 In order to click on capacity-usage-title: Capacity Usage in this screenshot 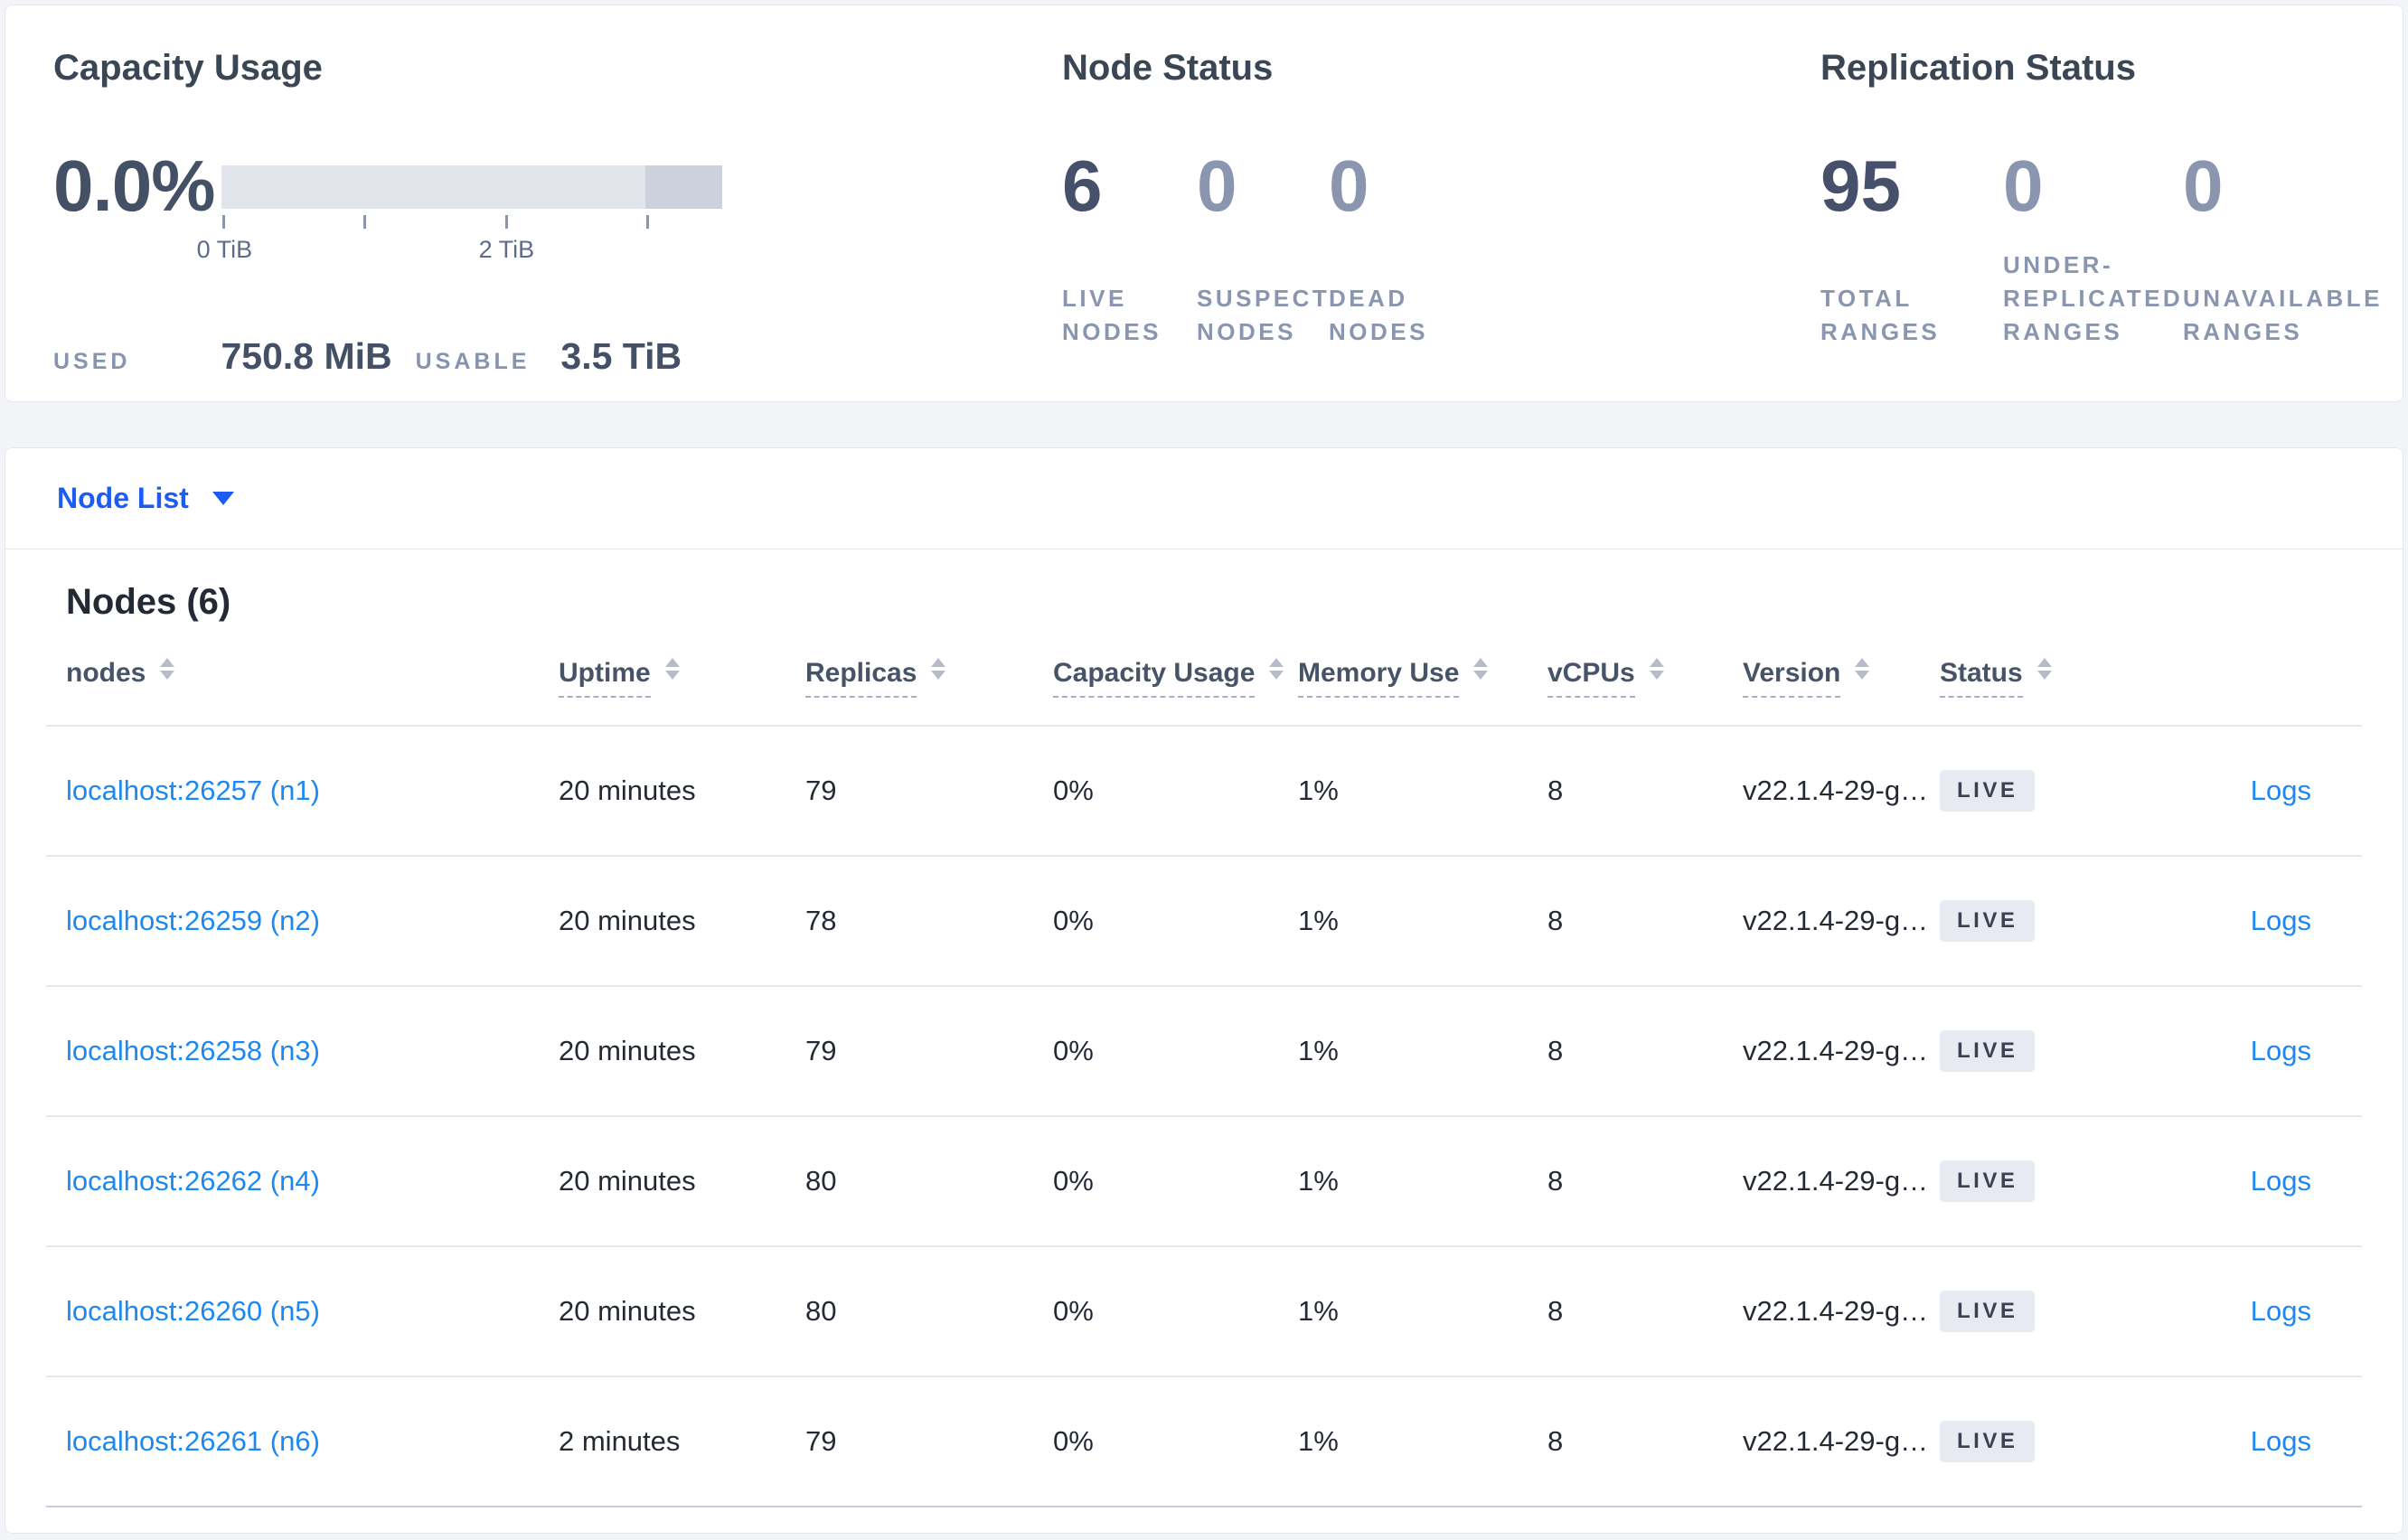, I will do `click(188, 68)`.